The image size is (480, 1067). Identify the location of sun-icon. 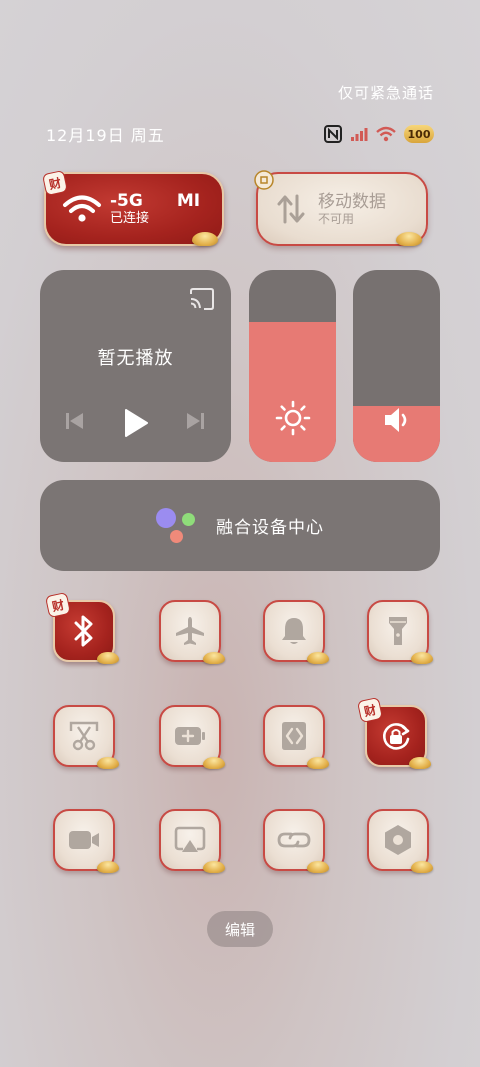
(292, 418).